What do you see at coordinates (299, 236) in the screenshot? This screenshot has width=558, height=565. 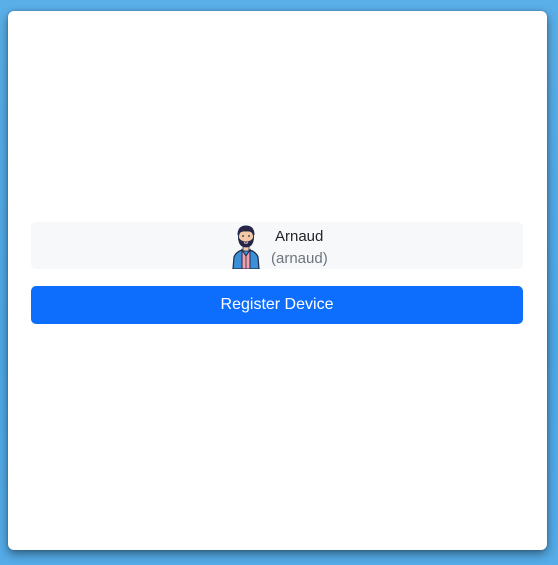 I see `user-display-name: Arnaud` at bounding box center [299, 236].